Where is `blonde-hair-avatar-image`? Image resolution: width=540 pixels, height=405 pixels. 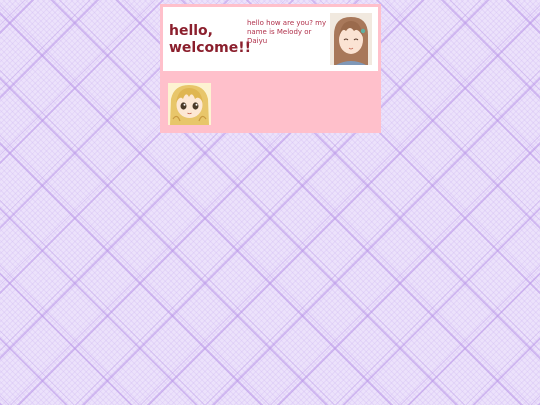
blonde-hair-avatar-image is located at coordinates (189, 104).